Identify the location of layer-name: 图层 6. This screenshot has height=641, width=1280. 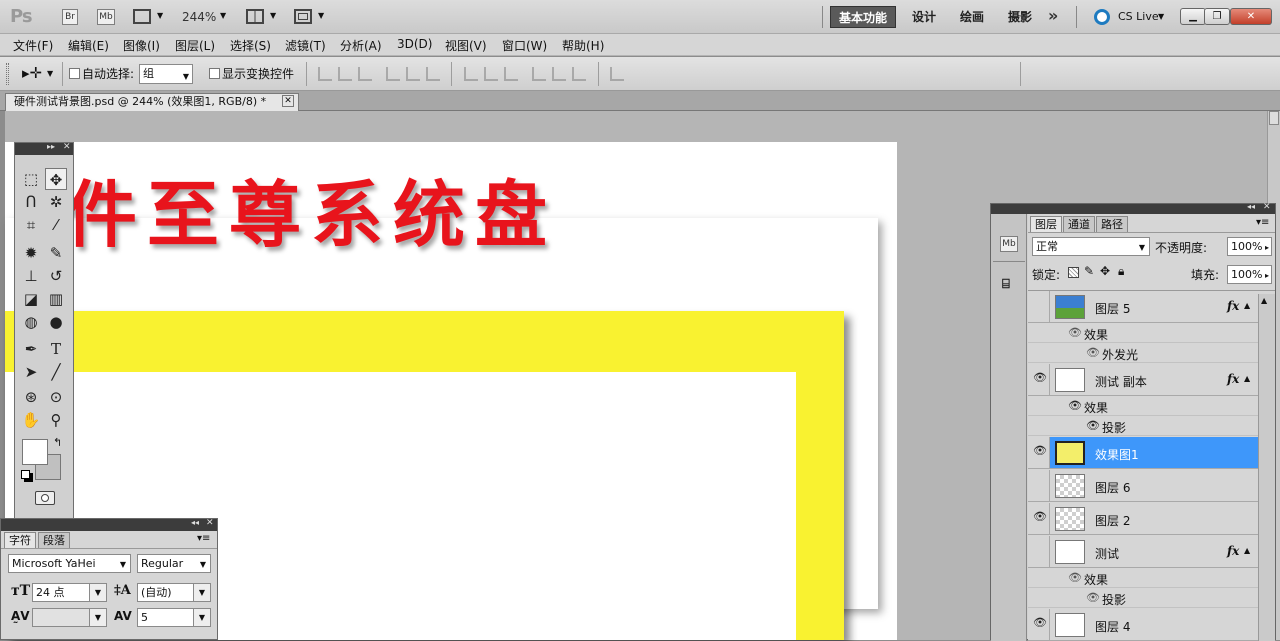
(1112, 487).